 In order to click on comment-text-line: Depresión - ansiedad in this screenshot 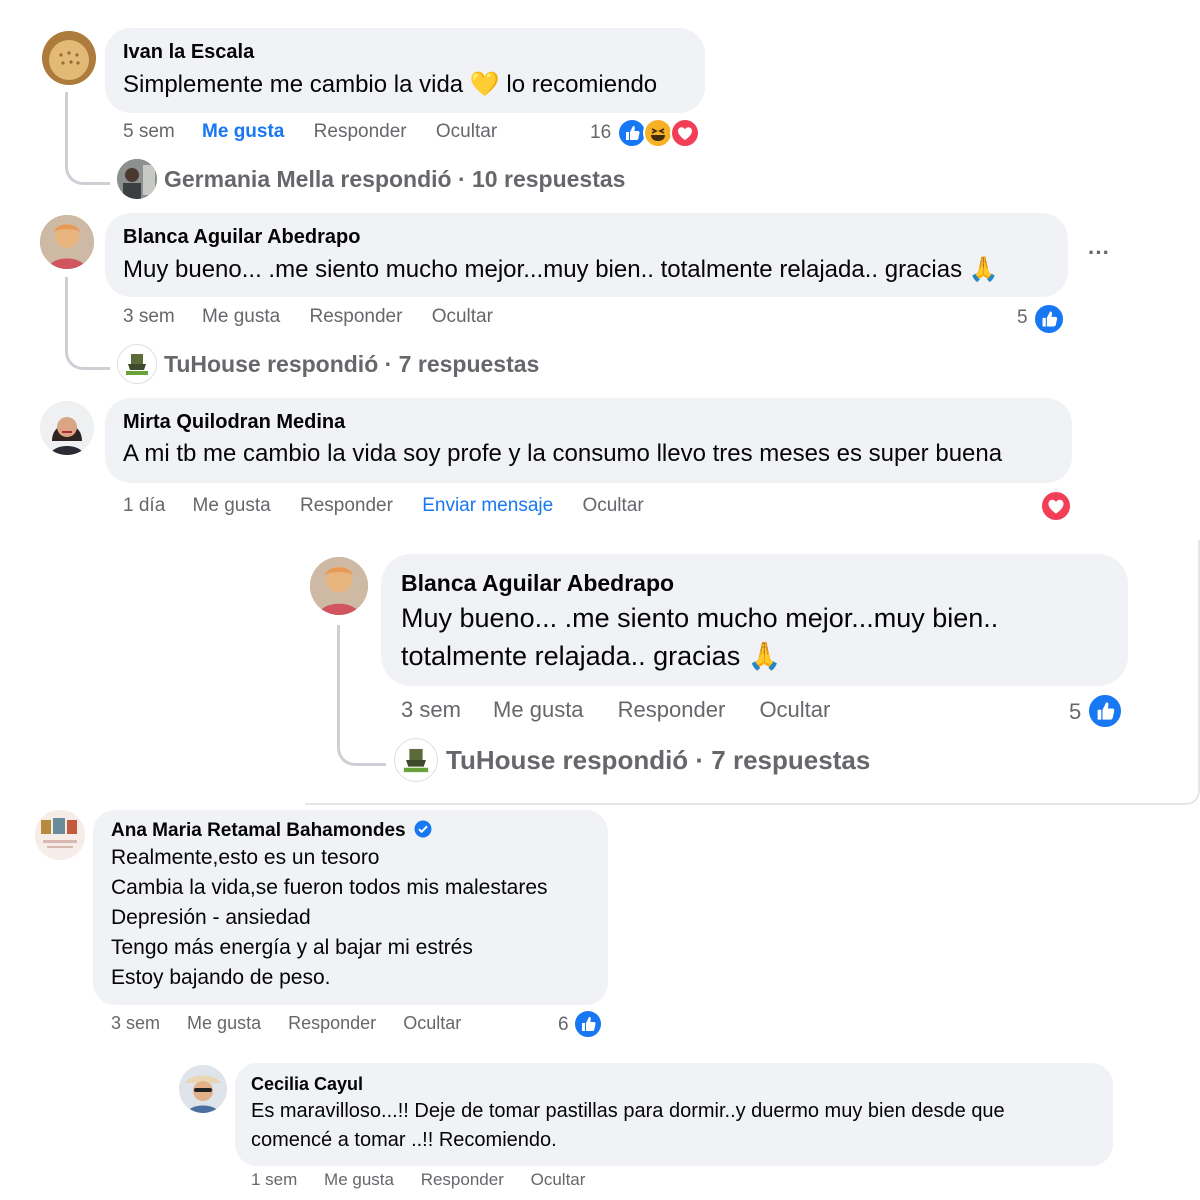, I will do `click(211, 917)`.